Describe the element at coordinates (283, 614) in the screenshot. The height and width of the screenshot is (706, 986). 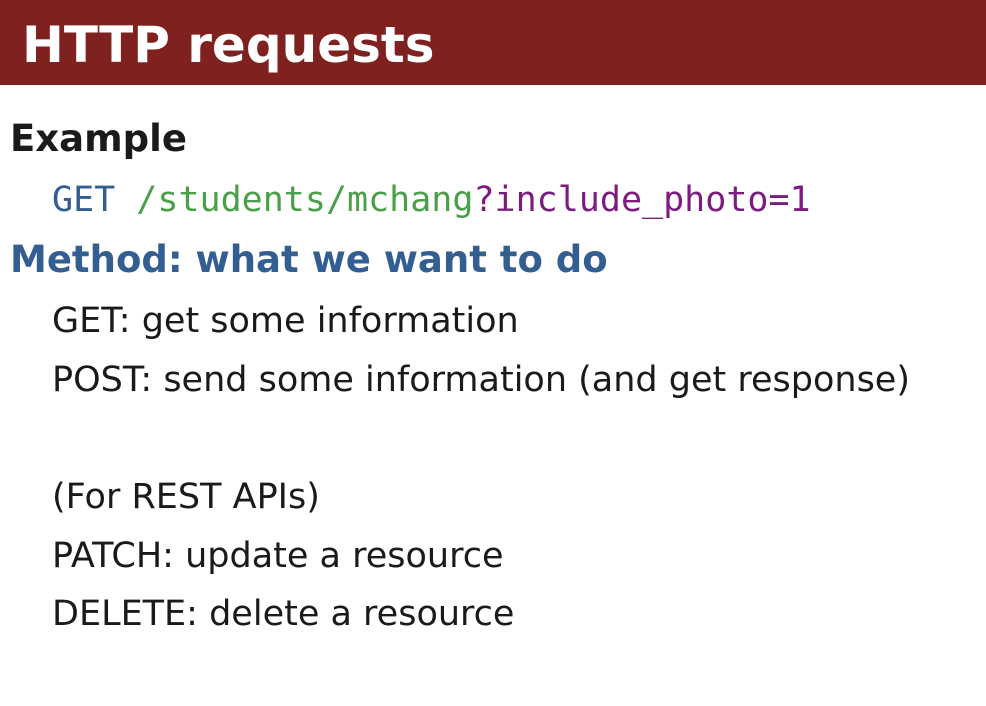
I see `method-line-delete: DELETE: delete a resource` at that location.